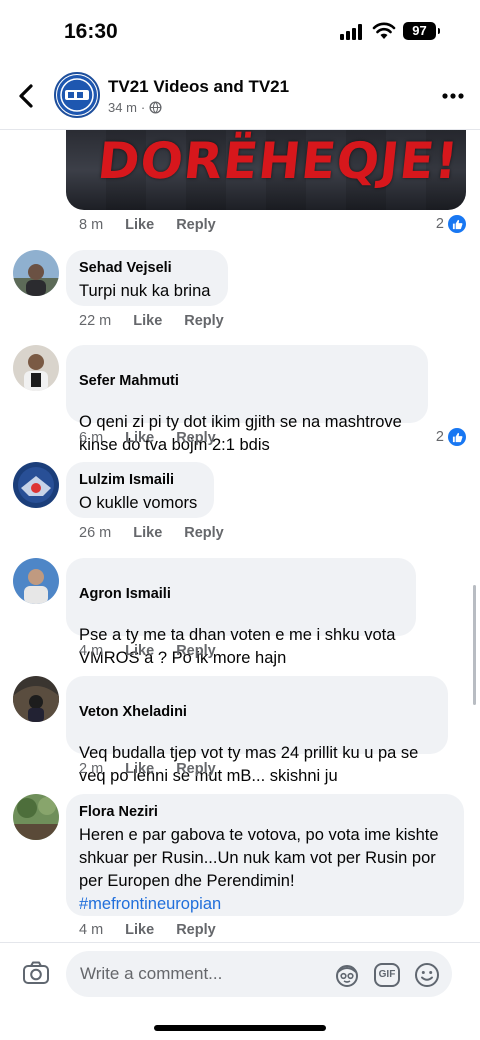 This screenshot has width=480, height=1040. What do you see at coordinates (247, 381) in the screenshot?
I see `comment-author: Sefer Mahmuti` at bounding box center [247, 381].